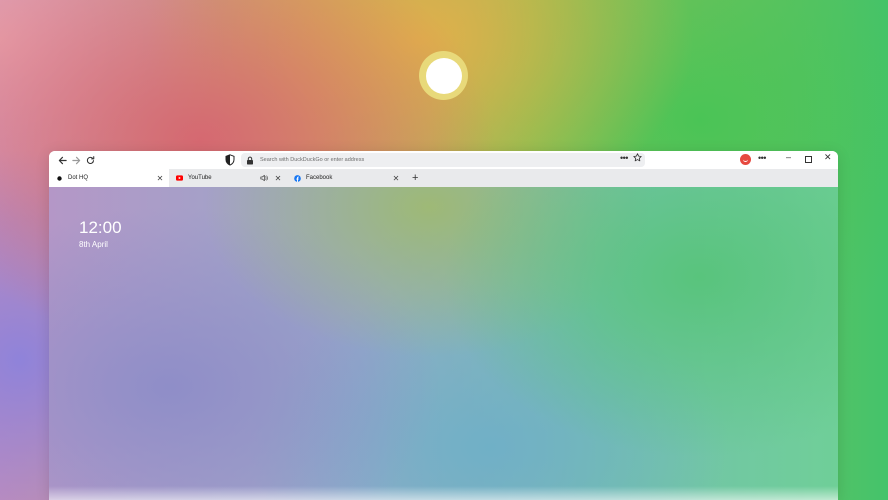 This screenshot has height=500, width=888. What do you see at coordinates (179, 178) in the screenshot?
I see `youtube-icon` at bounding box center [179, 178].